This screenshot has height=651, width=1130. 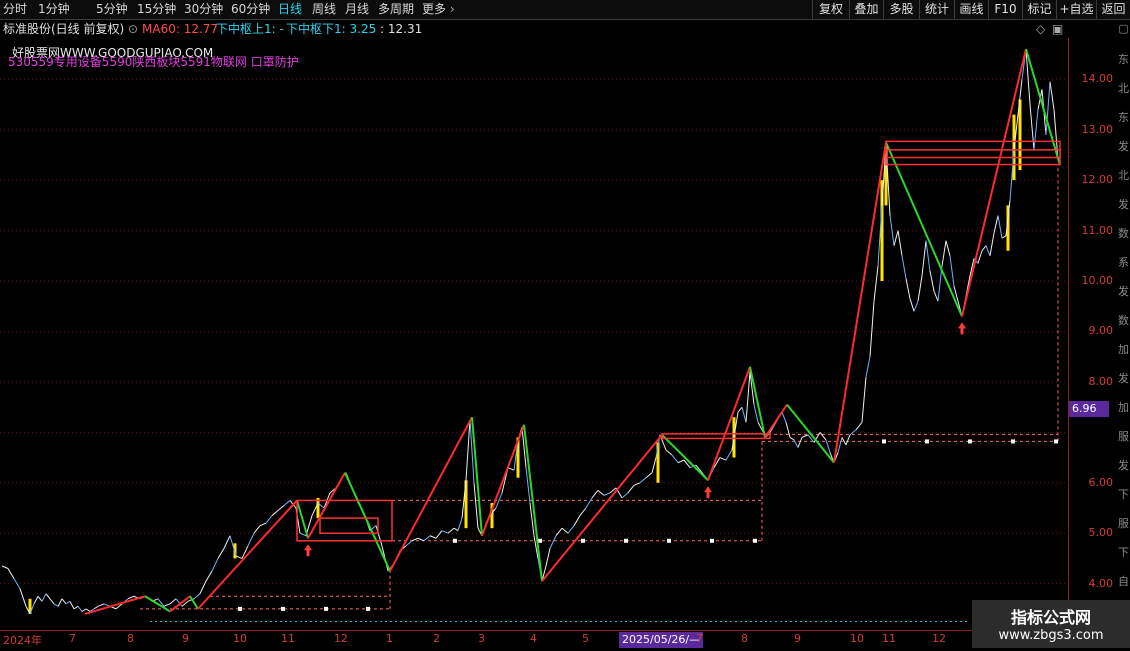 I want to click on toolbar-button-6: 标记, so click(x=1039, y=9).